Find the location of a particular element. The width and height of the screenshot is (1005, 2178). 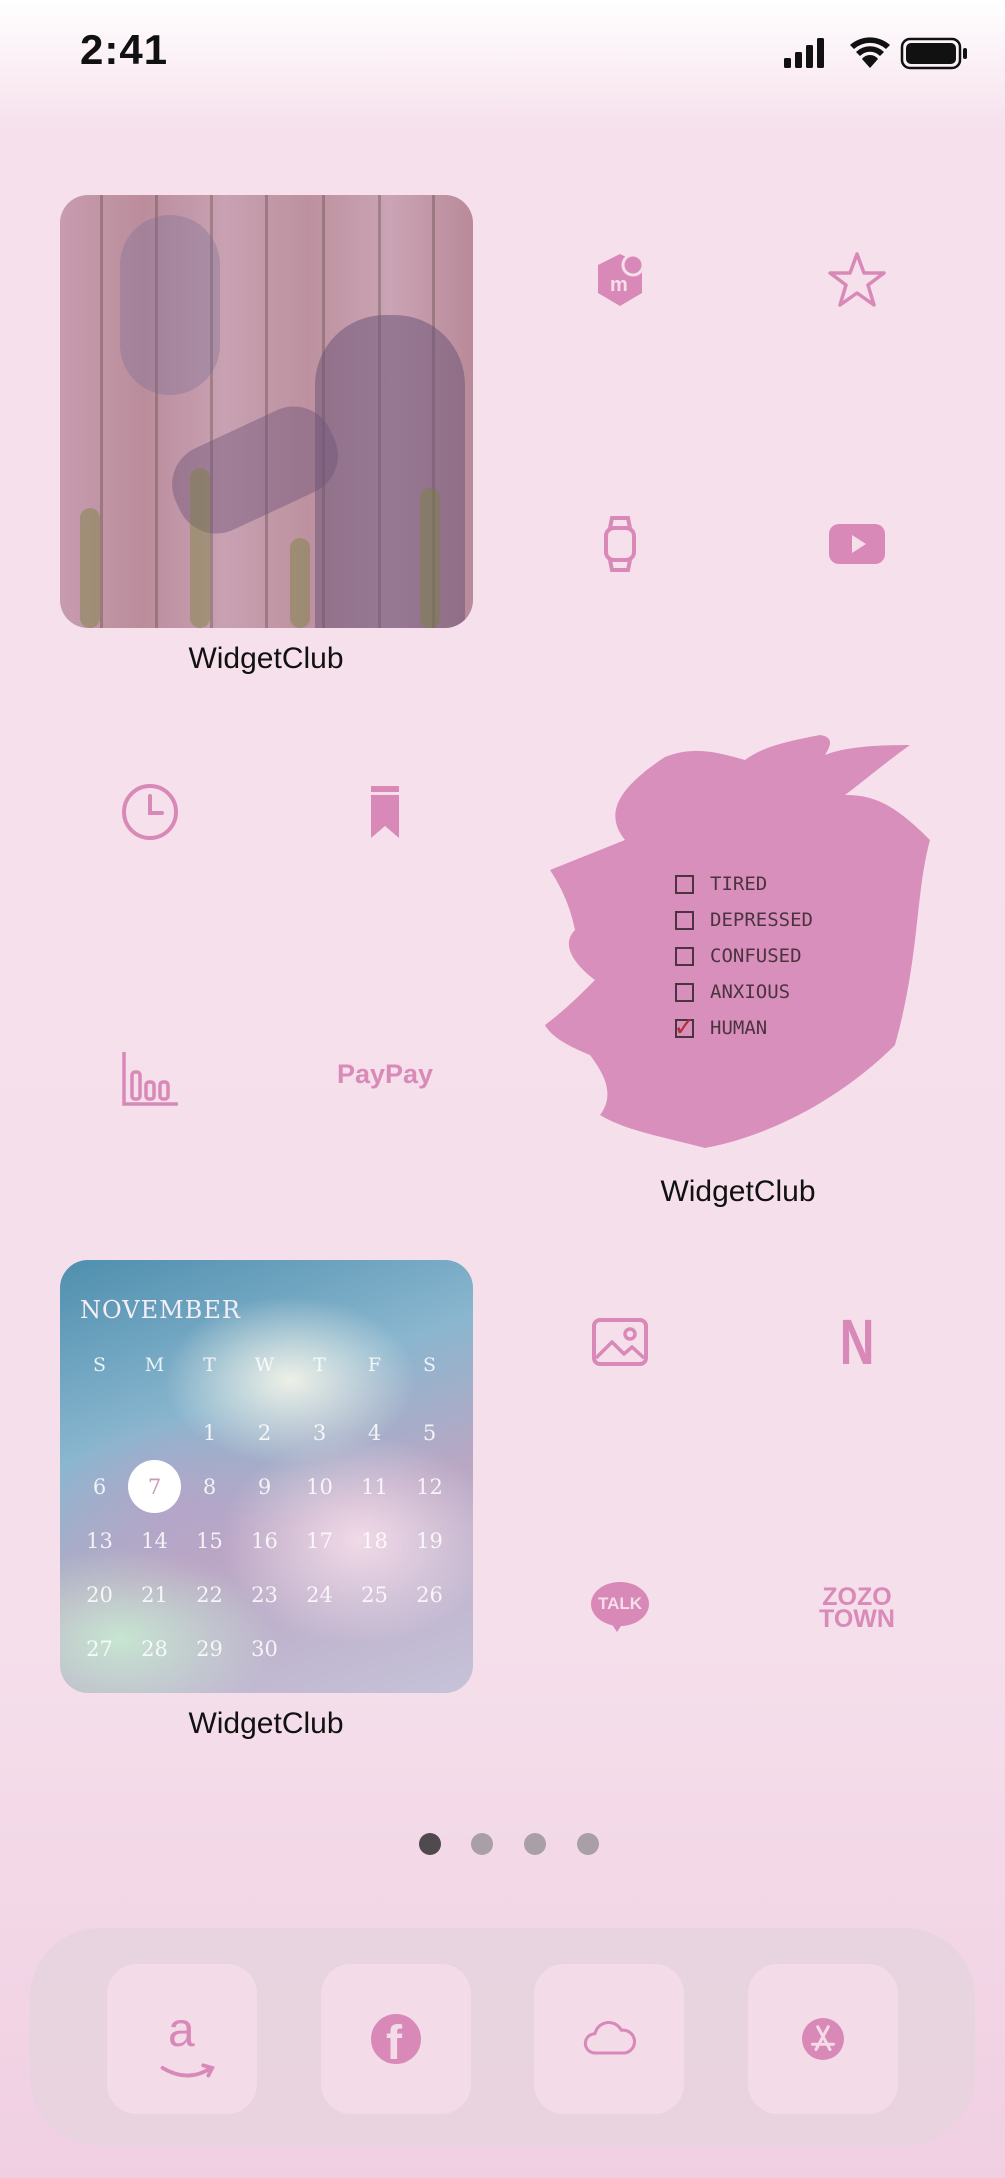

checklist-item: DEPRESSED is located at coordinates (744, 920).